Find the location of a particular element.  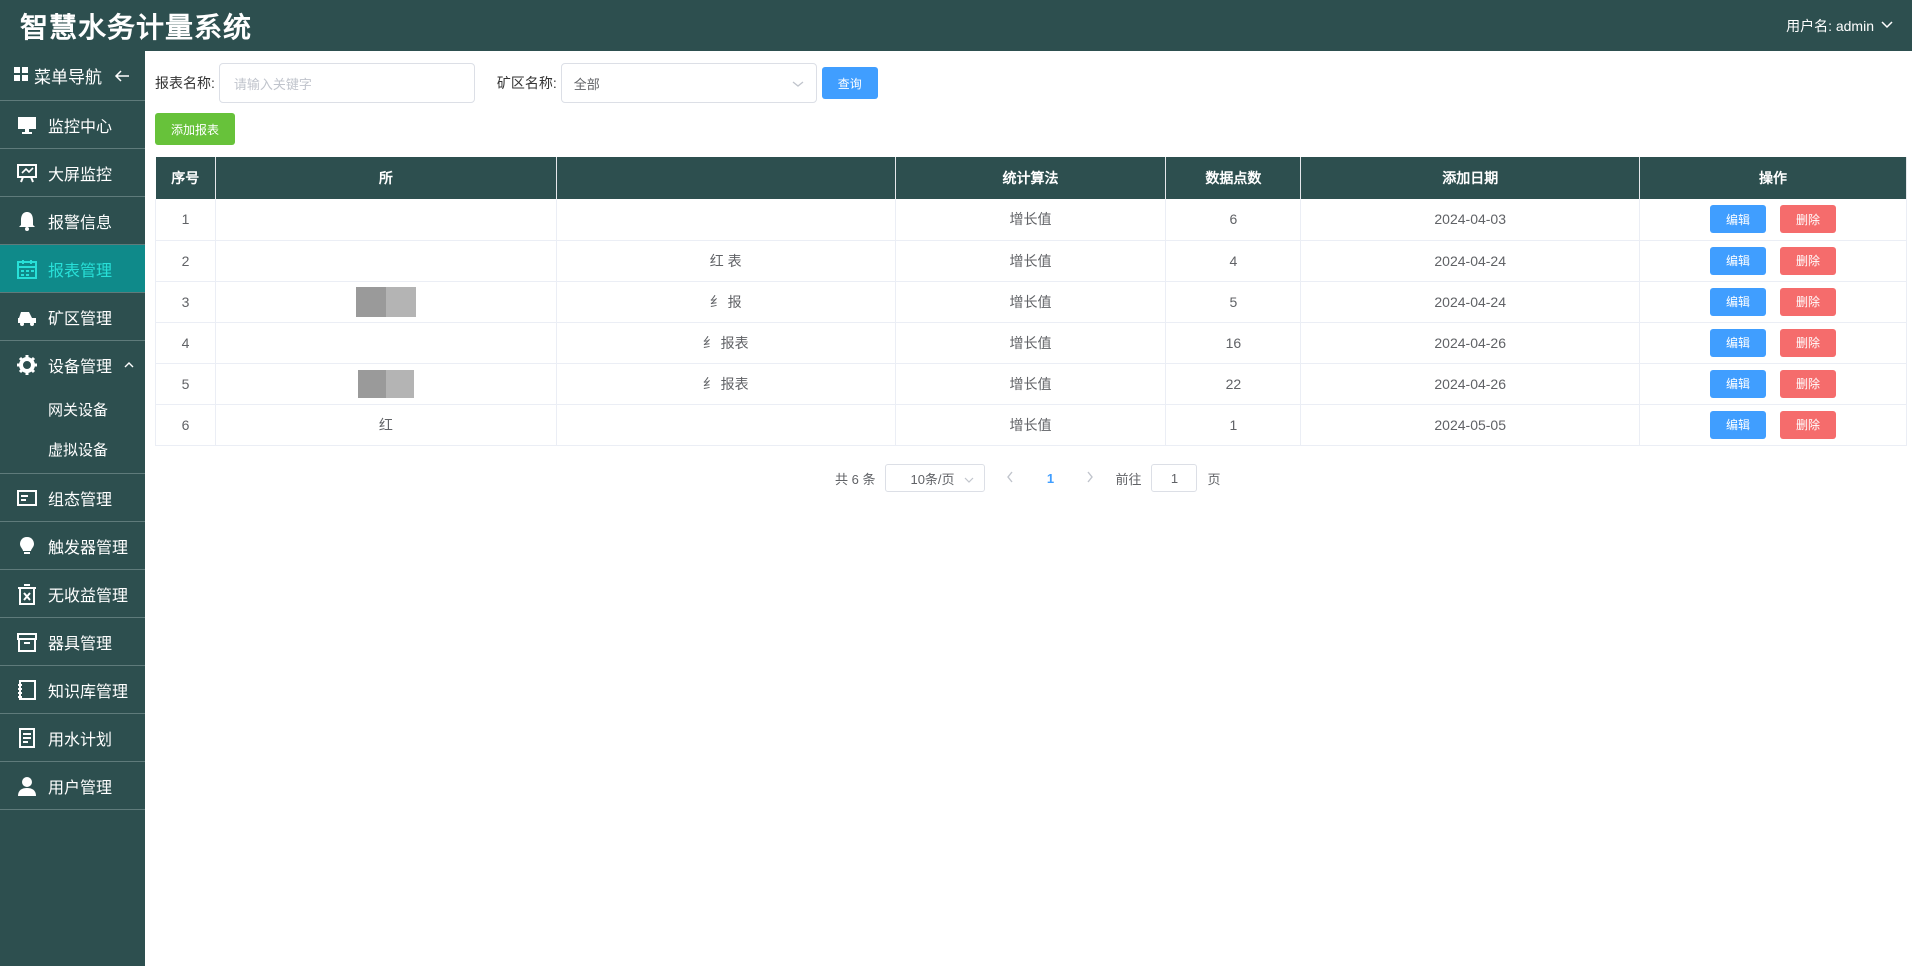

sidebar-item-users: 用户管理 is located at coordinates (72, 786).